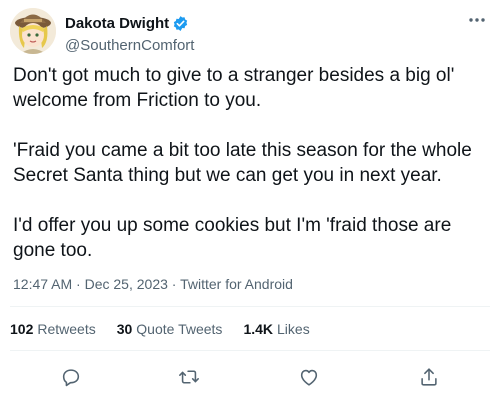 Image resolution: width=500 pixels, height=405 pixels. I want to click on display-name: Dakota Dwight, so click(117, 23).